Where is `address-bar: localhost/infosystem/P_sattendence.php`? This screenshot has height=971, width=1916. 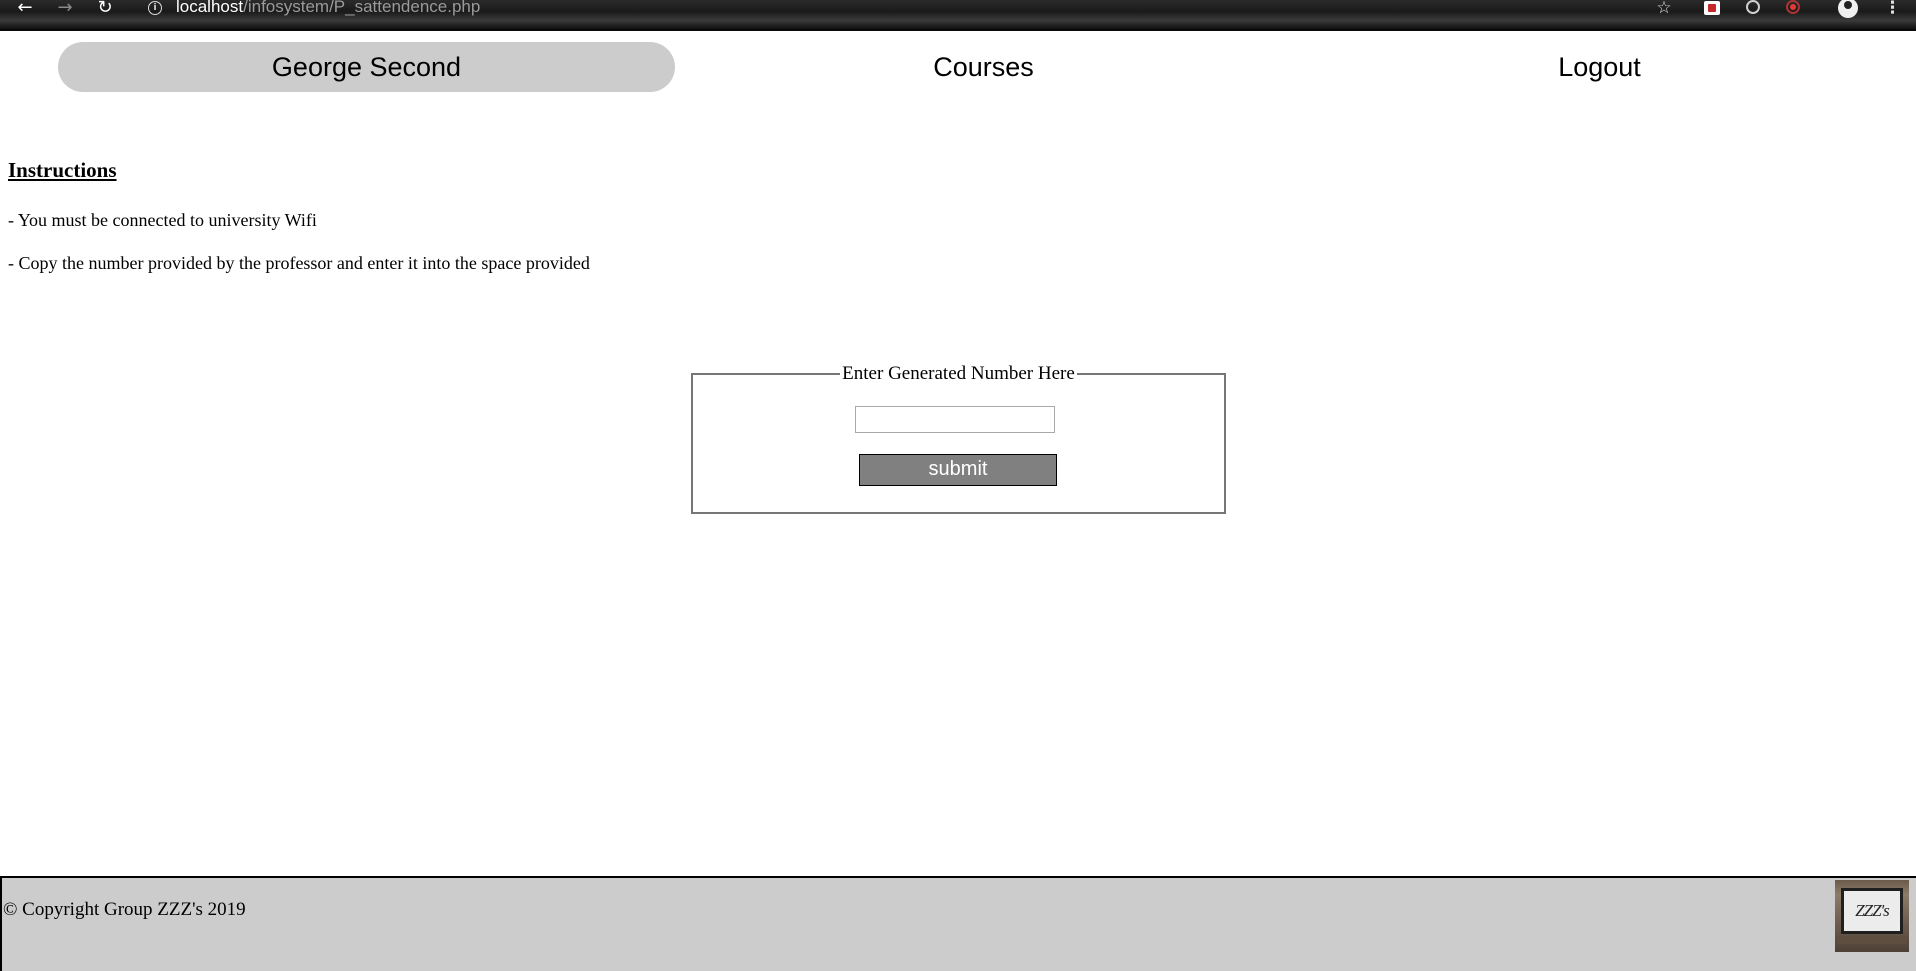
address-bar: localhost/infosystem/P_sattendence.php is located at coordinates (328, 8).